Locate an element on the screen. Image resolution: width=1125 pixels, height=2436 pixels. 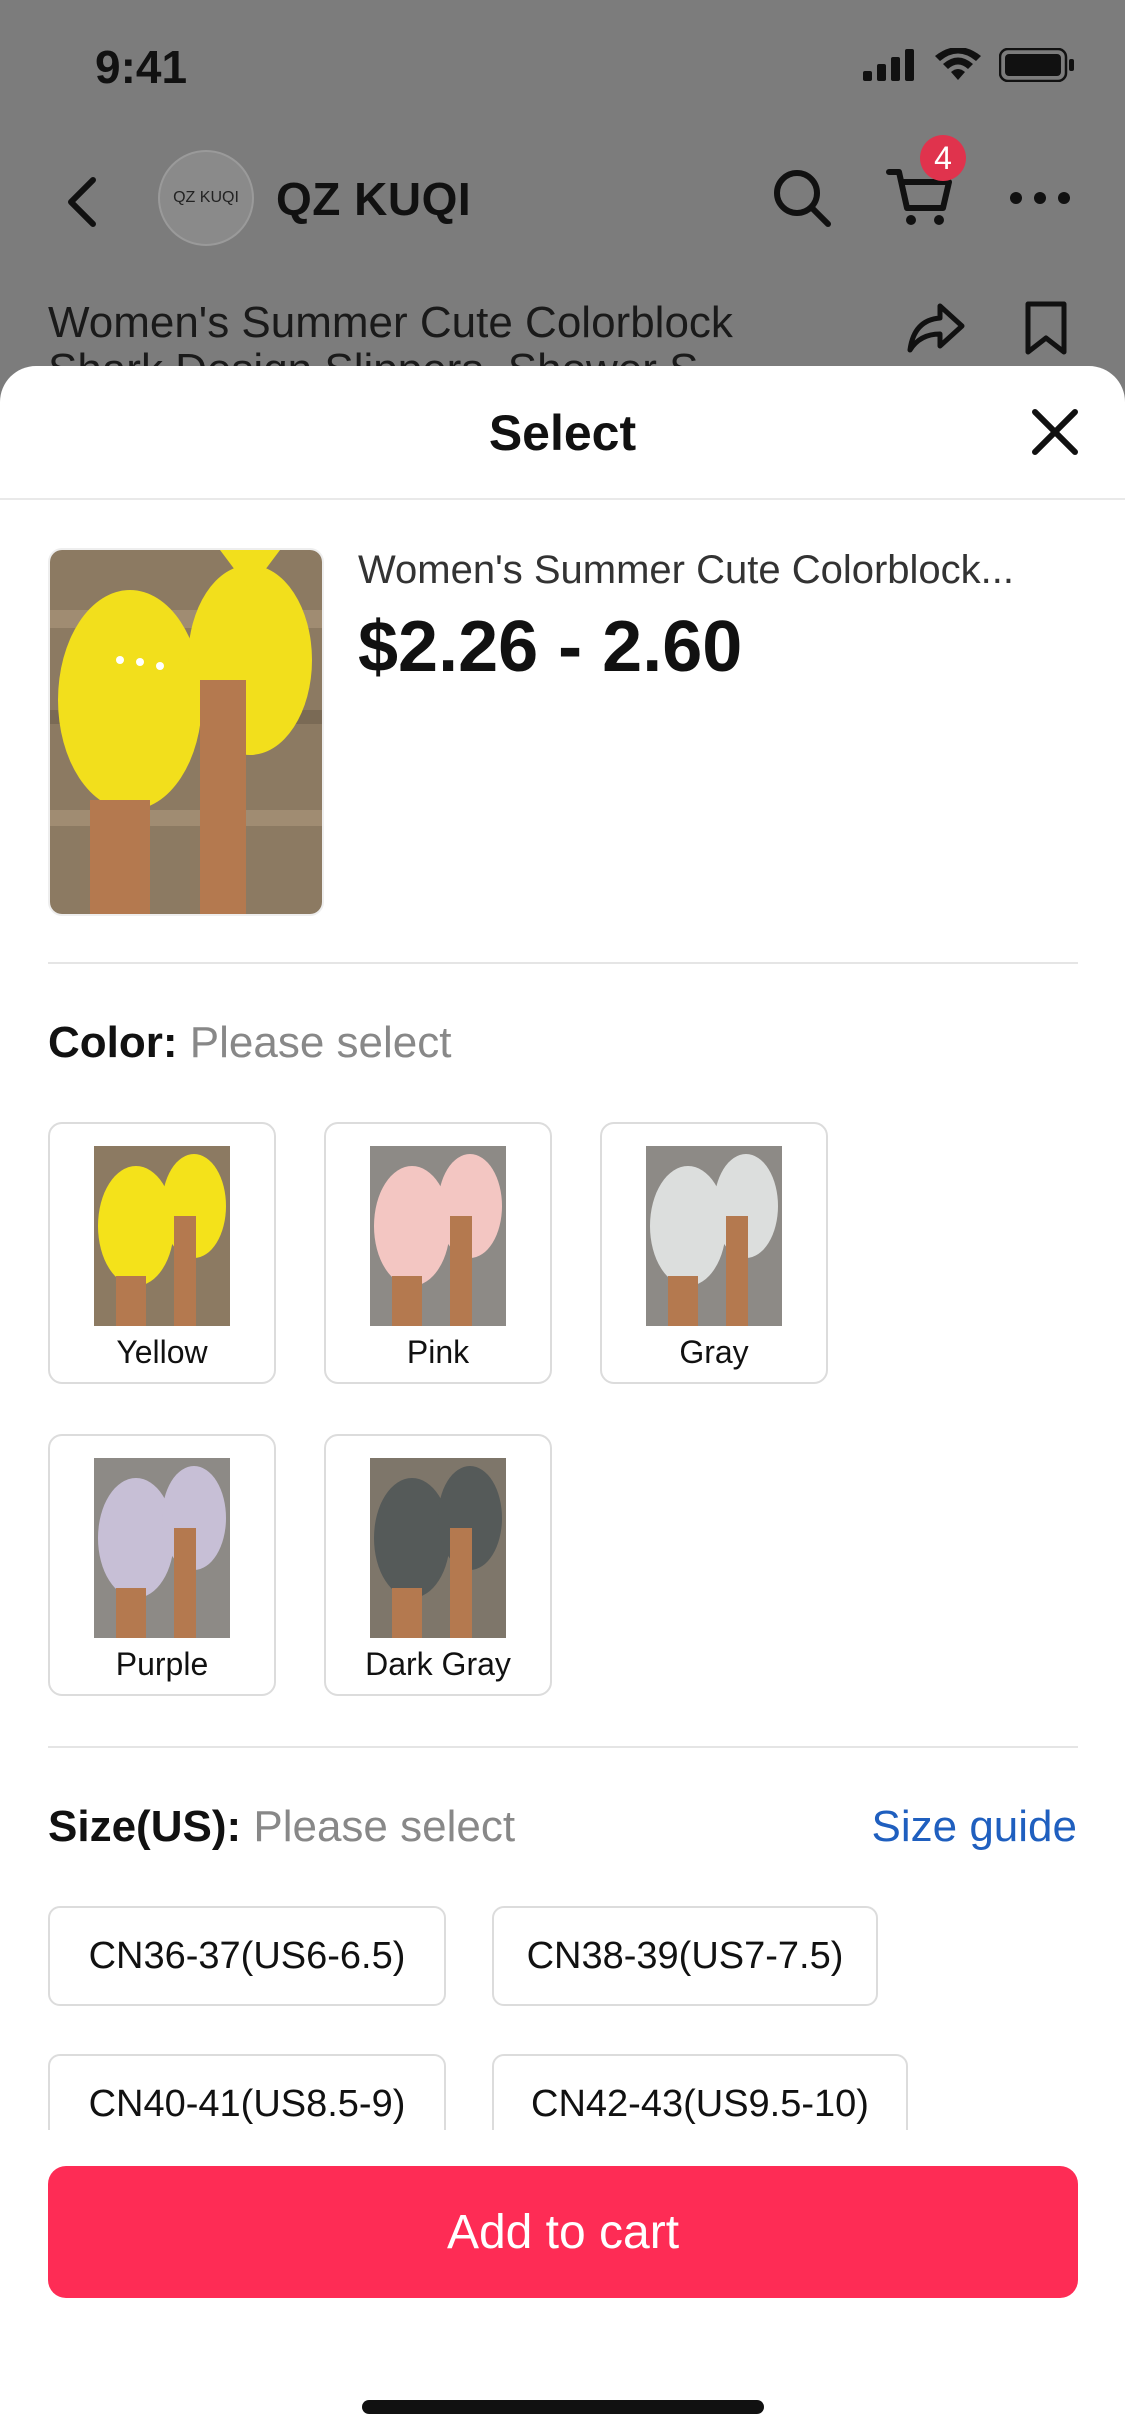
size-hint: Please select is located at coordinates (384, 1826).